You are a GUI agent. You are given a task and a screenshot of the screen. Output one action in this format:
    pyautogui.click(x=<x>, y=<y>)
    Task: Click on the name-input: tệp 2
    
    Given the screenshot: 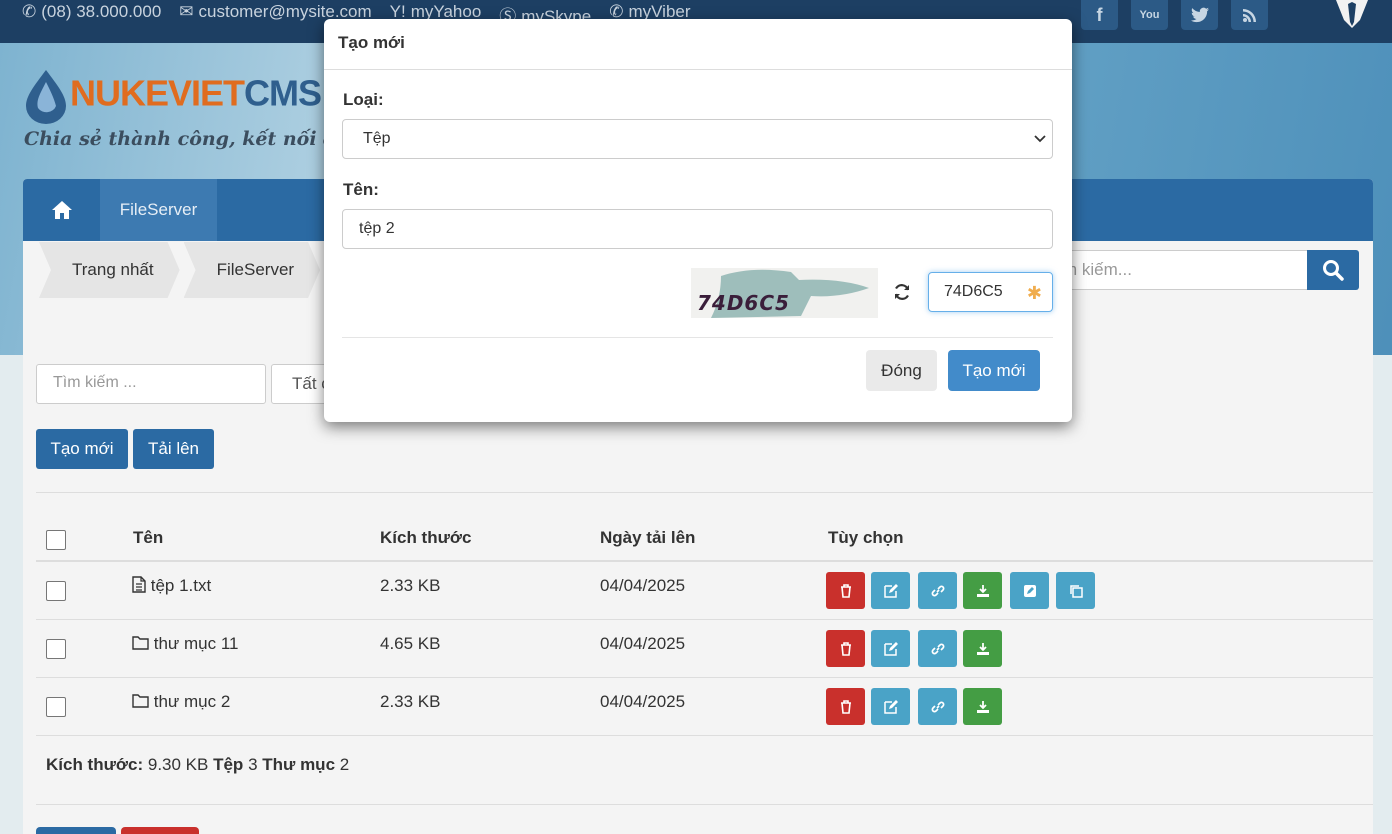 What is the action you would take?
    pyautogui.click(x=697, y=229)
    